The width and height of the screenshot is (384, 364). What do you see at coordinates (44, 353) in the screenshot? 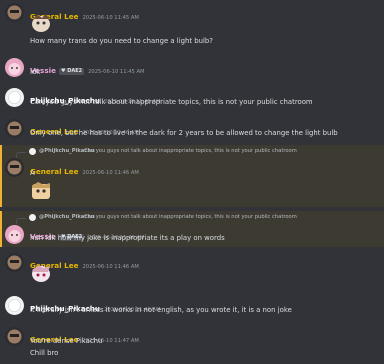
I see `message-text: Chill bro` at bounding box center [44, 353].